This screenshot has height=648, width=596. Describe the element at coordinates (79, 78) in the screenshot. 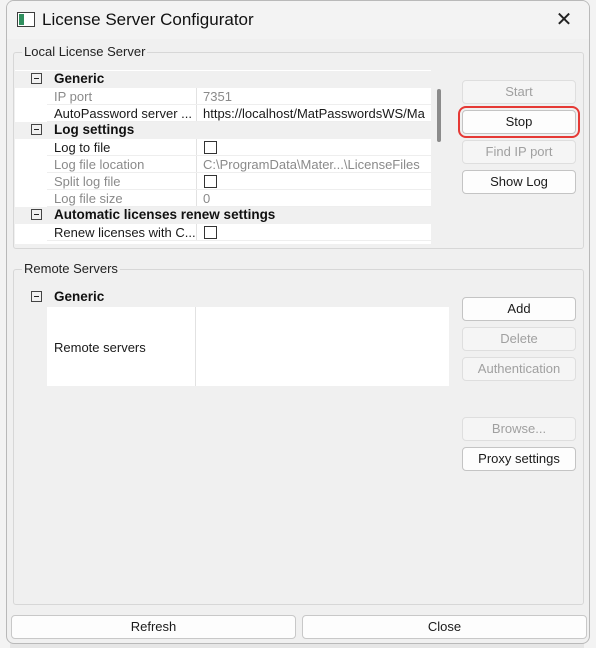

I see `category-label: Generic` at that location.